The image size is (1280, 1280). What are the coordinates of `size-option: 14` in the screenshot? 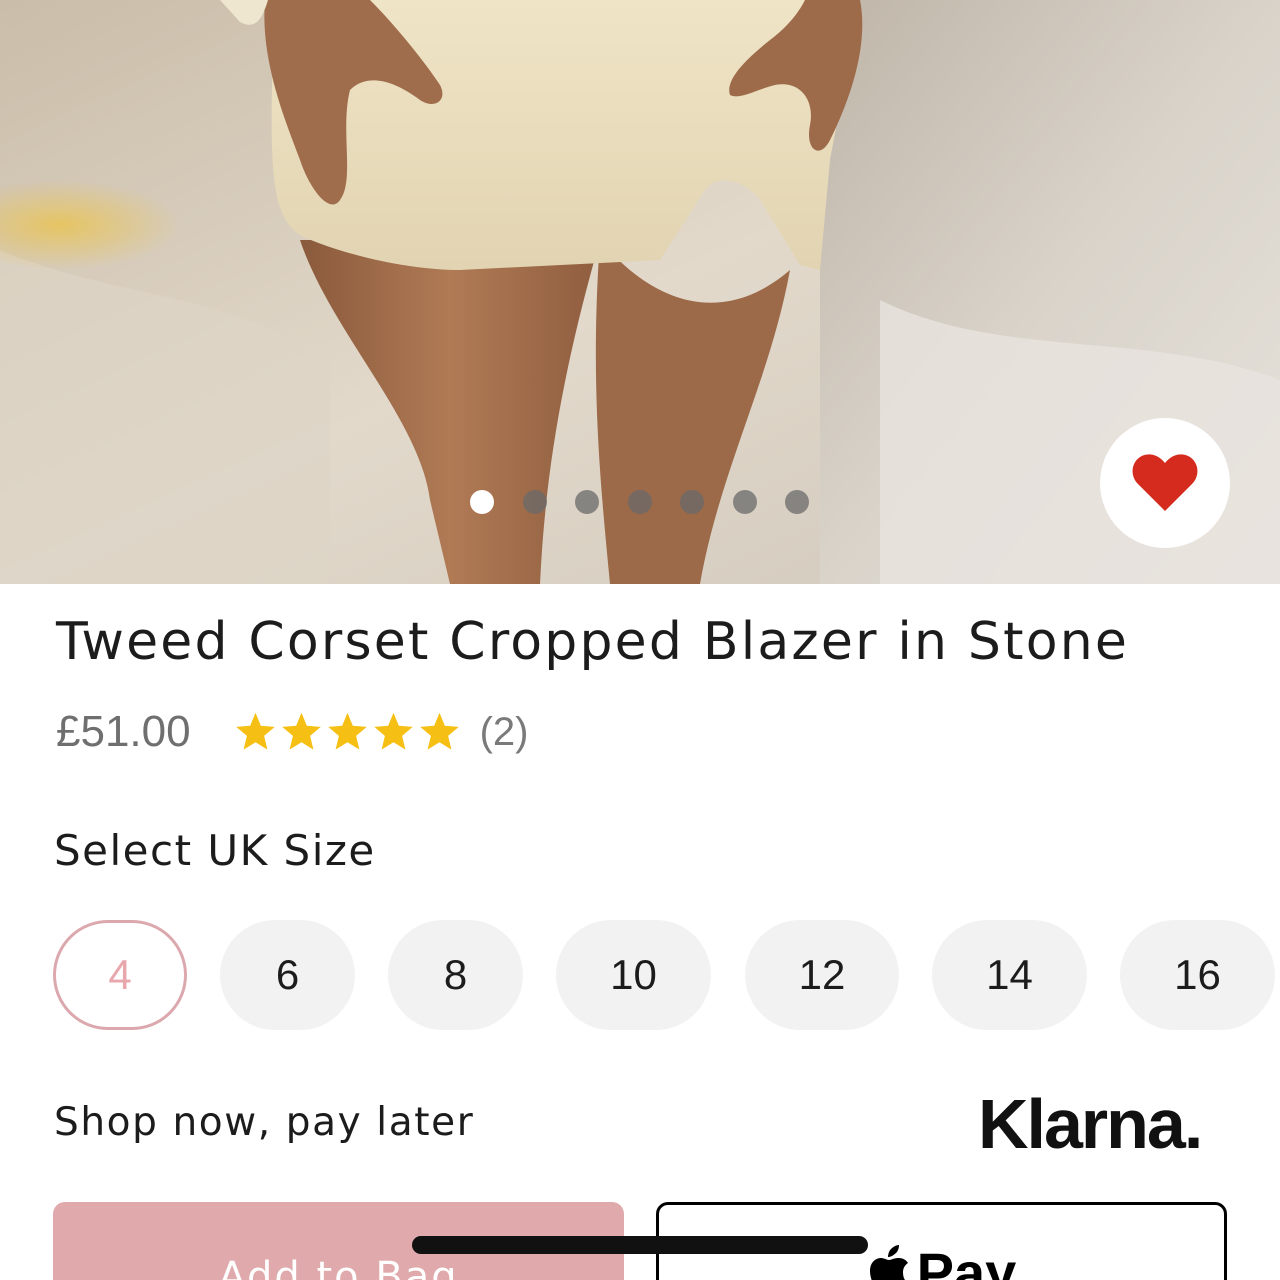 It's located at (1009, 975).